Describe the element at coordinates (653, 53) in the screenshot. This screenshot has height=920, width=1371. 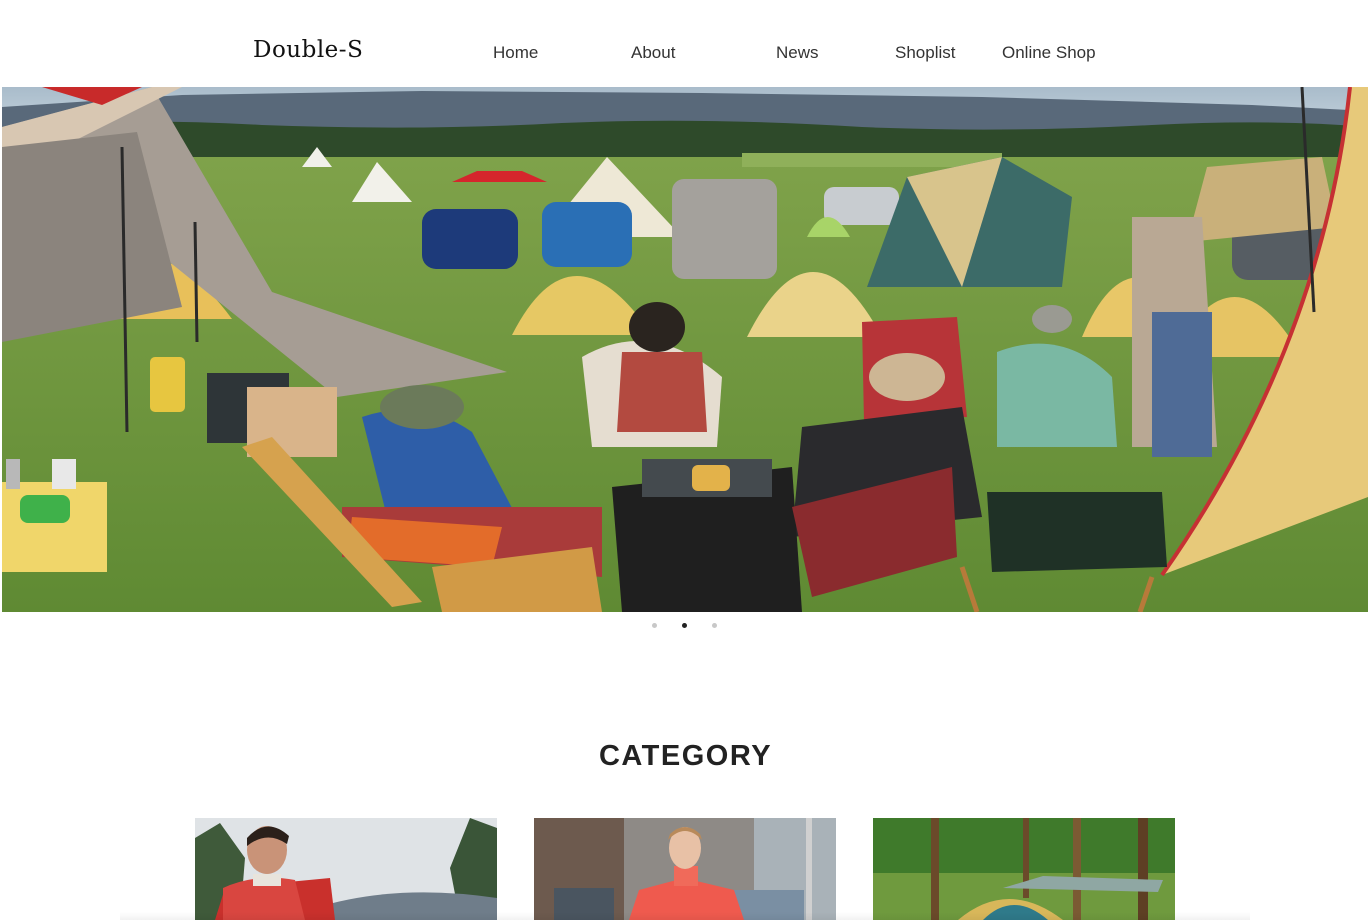
I see `nav-about-link: About` at that location.